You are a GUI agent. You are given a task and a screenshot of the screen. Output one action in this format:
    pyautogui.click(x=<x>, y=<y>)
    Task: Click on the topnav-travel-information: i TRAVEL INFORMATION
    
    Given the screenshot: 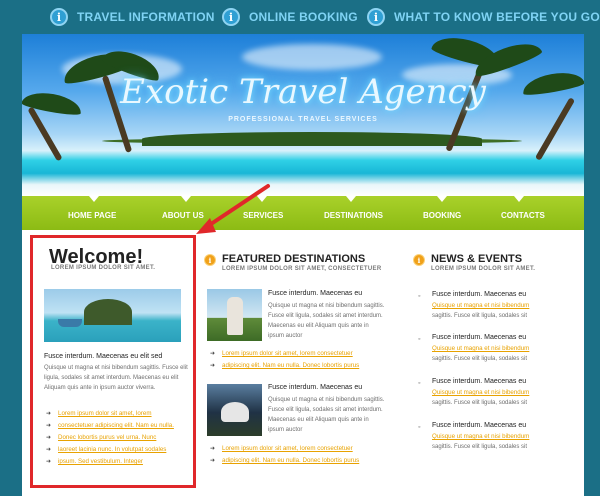 What is the action you would take?
    pyautogui.click(x=132, y=17)
    